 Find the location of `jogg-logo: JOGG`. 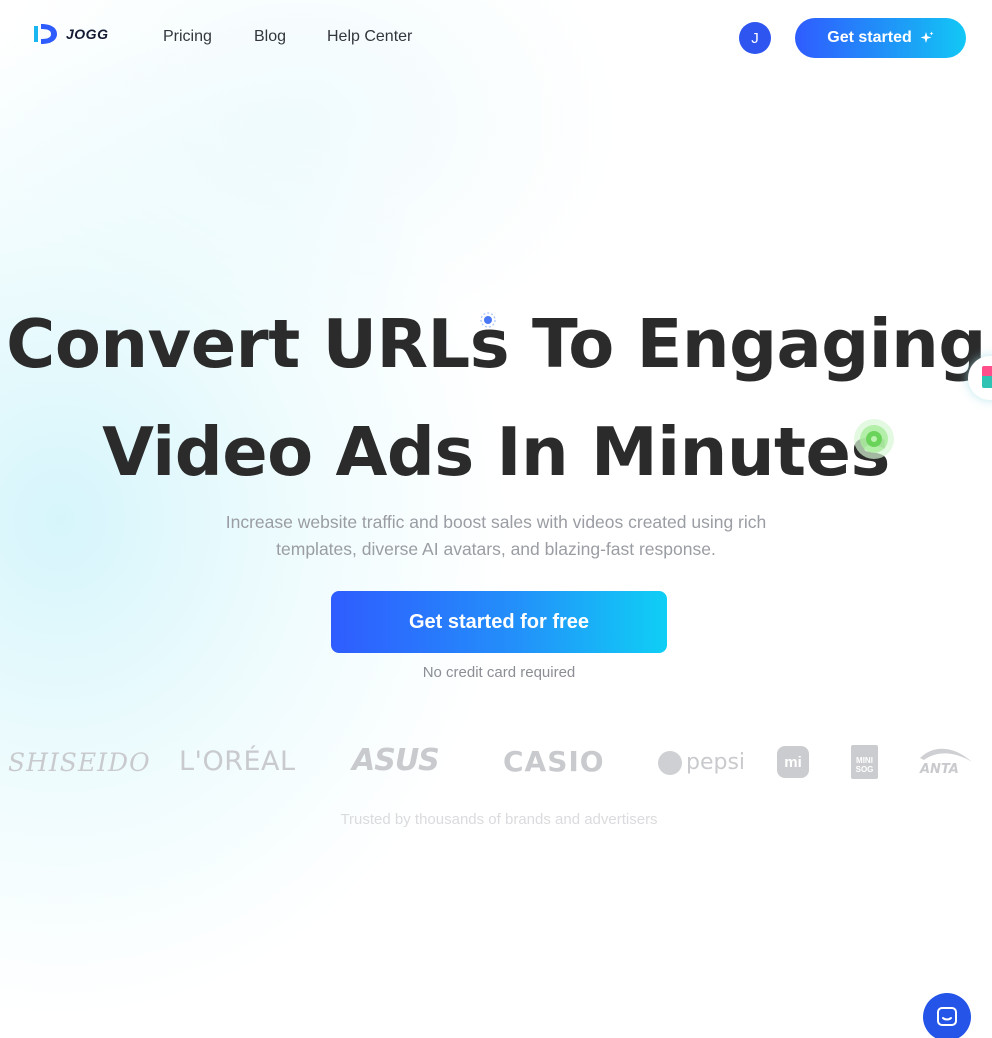

jogg-logo: JOGG is located at coordinates (69, 34).